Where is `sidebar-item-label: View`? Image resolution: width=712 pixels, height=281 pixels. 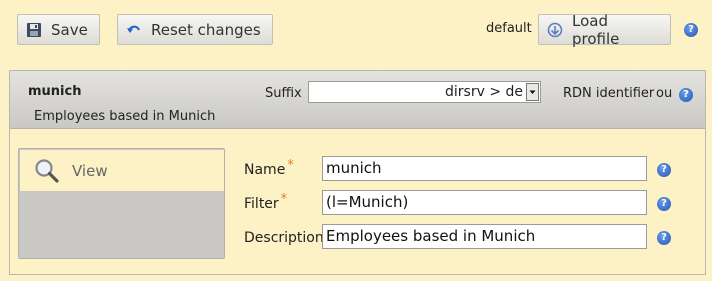
sidebar-item-label: View is located at coordinates (90, 170).